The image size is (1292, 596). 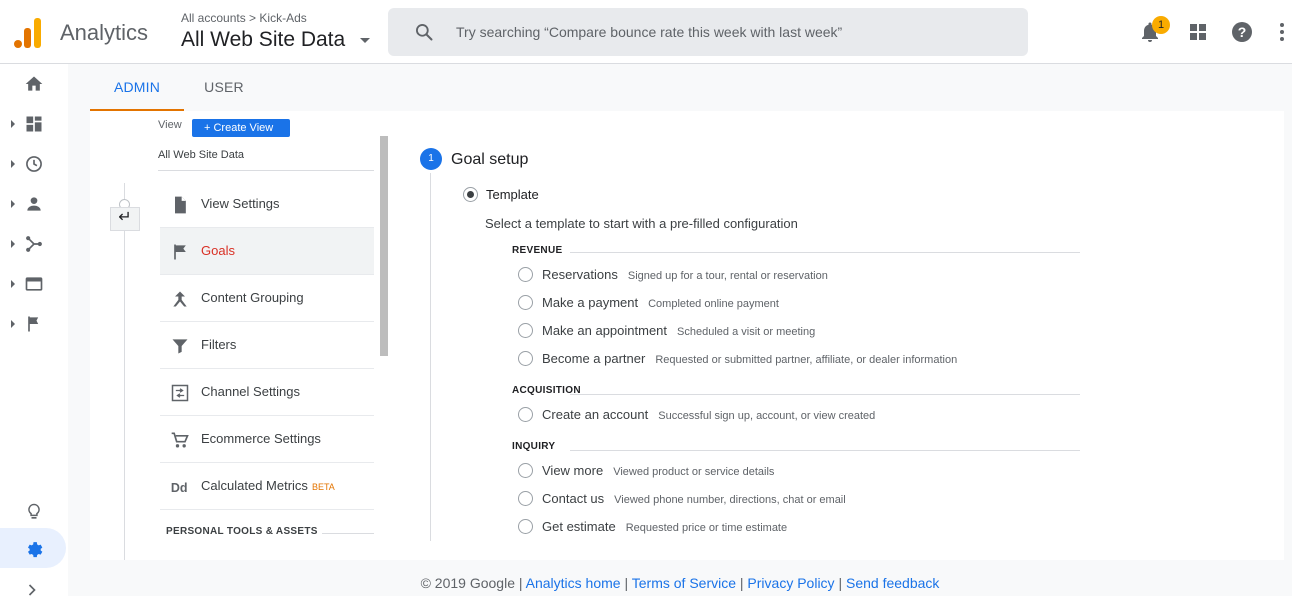 What do you see at coordinates (218, 250) in the screenshot?
I see `menu-label: Goals` at bounding box center [218, 250].